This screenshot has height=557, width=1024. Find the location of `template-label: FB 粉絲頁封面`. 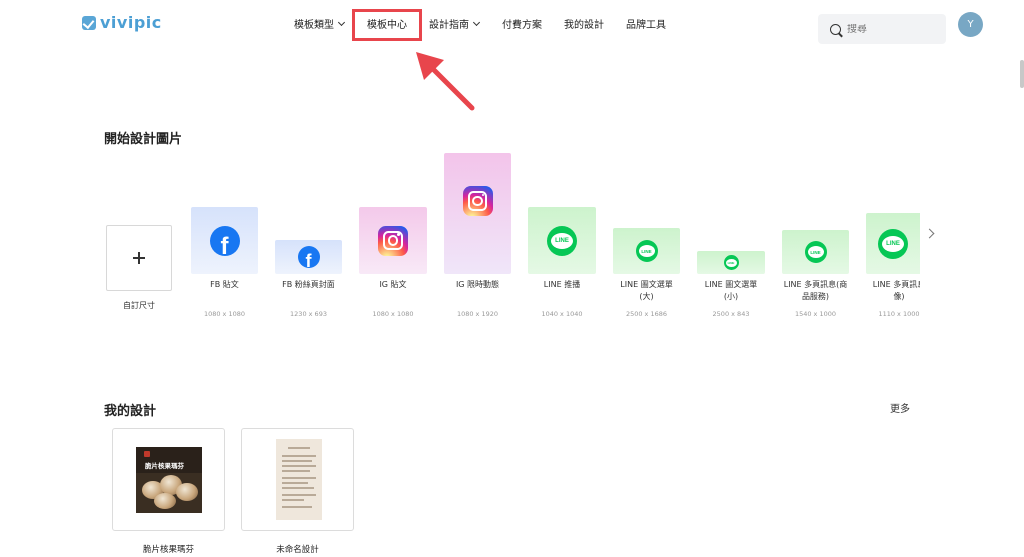

template-label: FB 粉絲頁封面 is located at coordinates (308, 284).